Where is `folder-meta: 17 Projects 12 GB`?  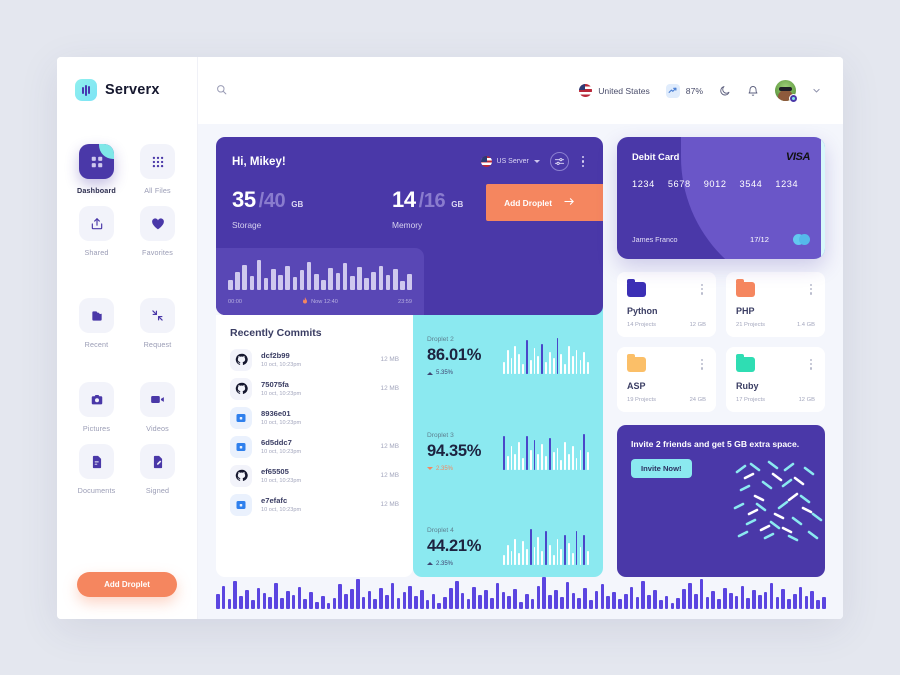
folder-meta: 17 Projects 12 GB is located at coordinates (775, 400).